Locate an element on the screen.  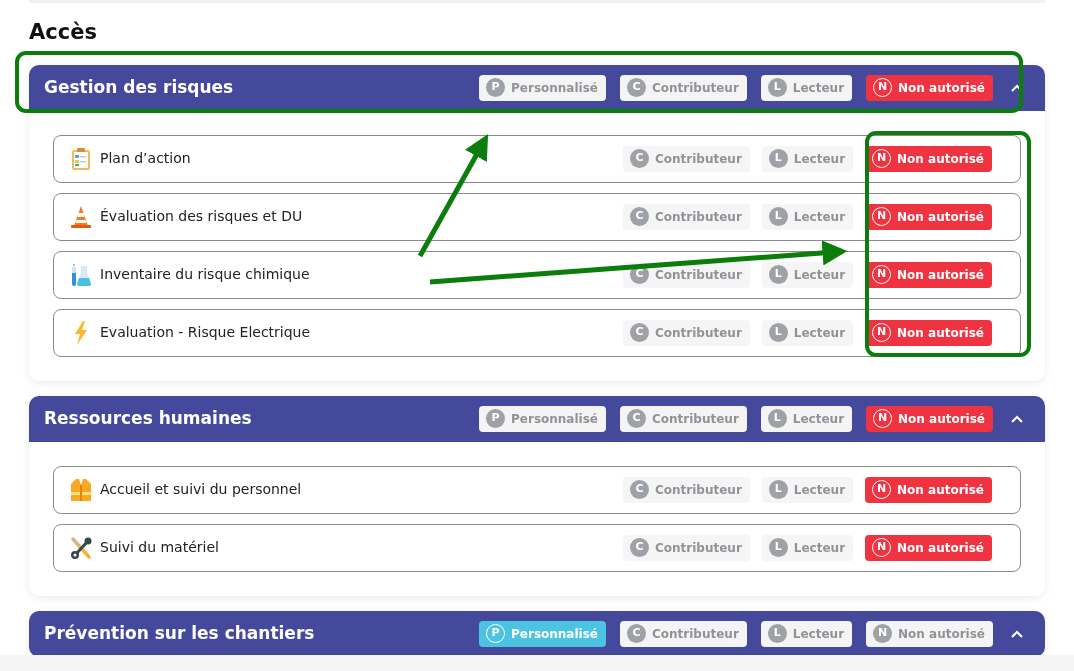
module-name: Accueil et suivi du personnel is located at coordinates (201, 489).